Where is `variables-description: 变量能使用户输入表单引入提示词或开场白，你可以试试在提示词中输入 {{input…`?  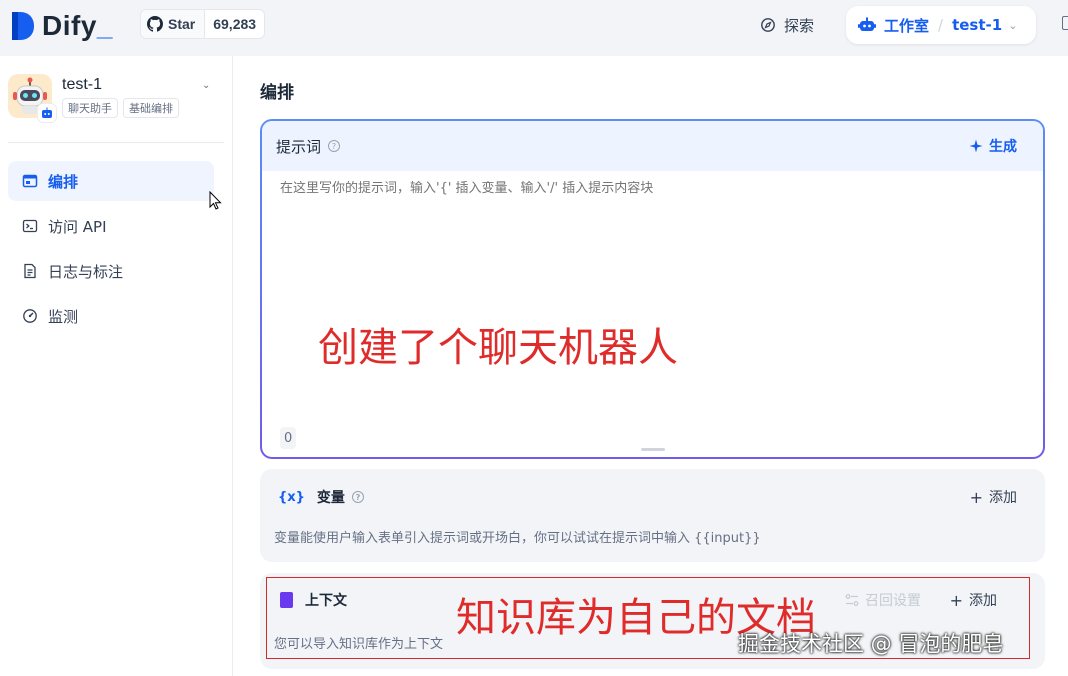 variables-description: 变量能使用户输入表单引入提示词或开场白，你可以试试在提示词中输入 {{input… is located at coordinates (517, 538).